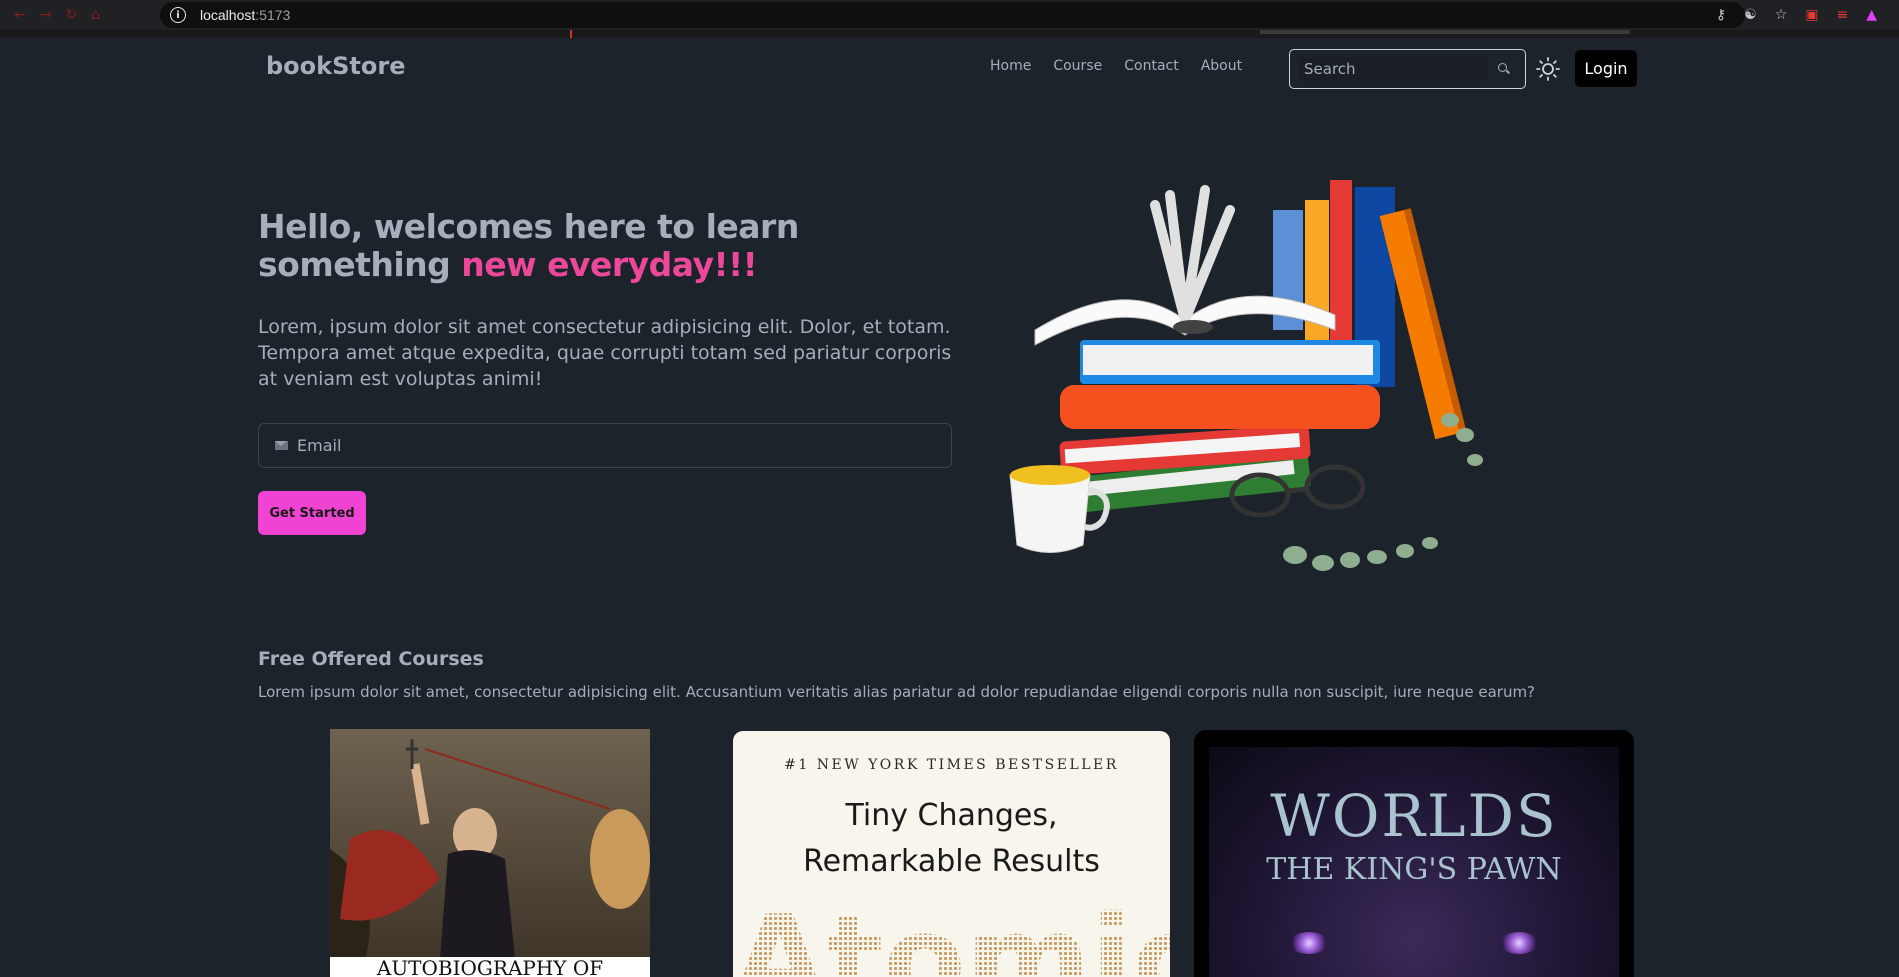 Image resolution: width=1899 pixels, height=977 pixels. I want to click on book-cover-art: WORLDS THE KING'S PAWN, so click(1414, 862).